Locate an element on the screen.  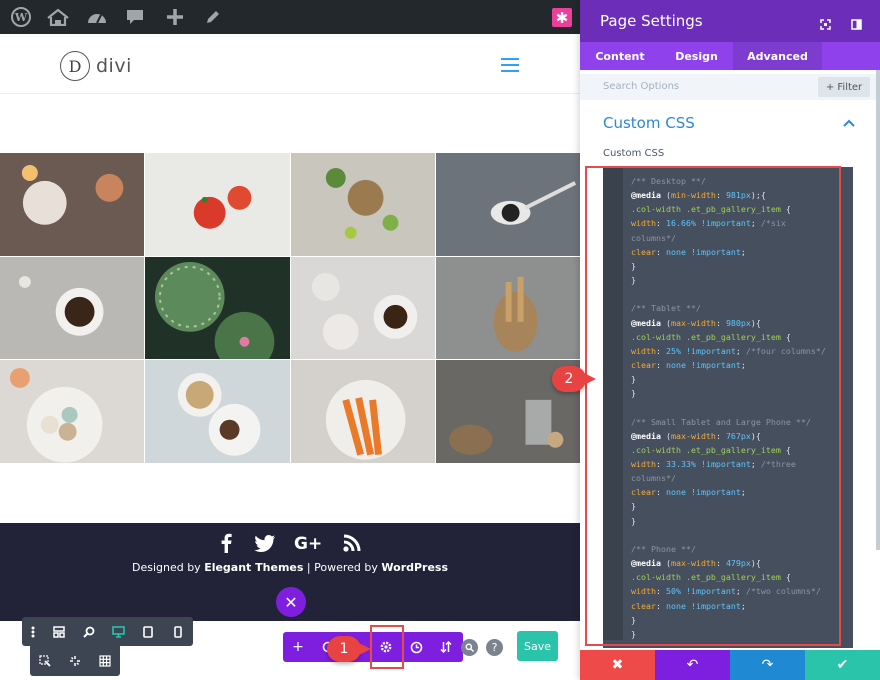
code-line: 31} is located at coordinates (633, 633).